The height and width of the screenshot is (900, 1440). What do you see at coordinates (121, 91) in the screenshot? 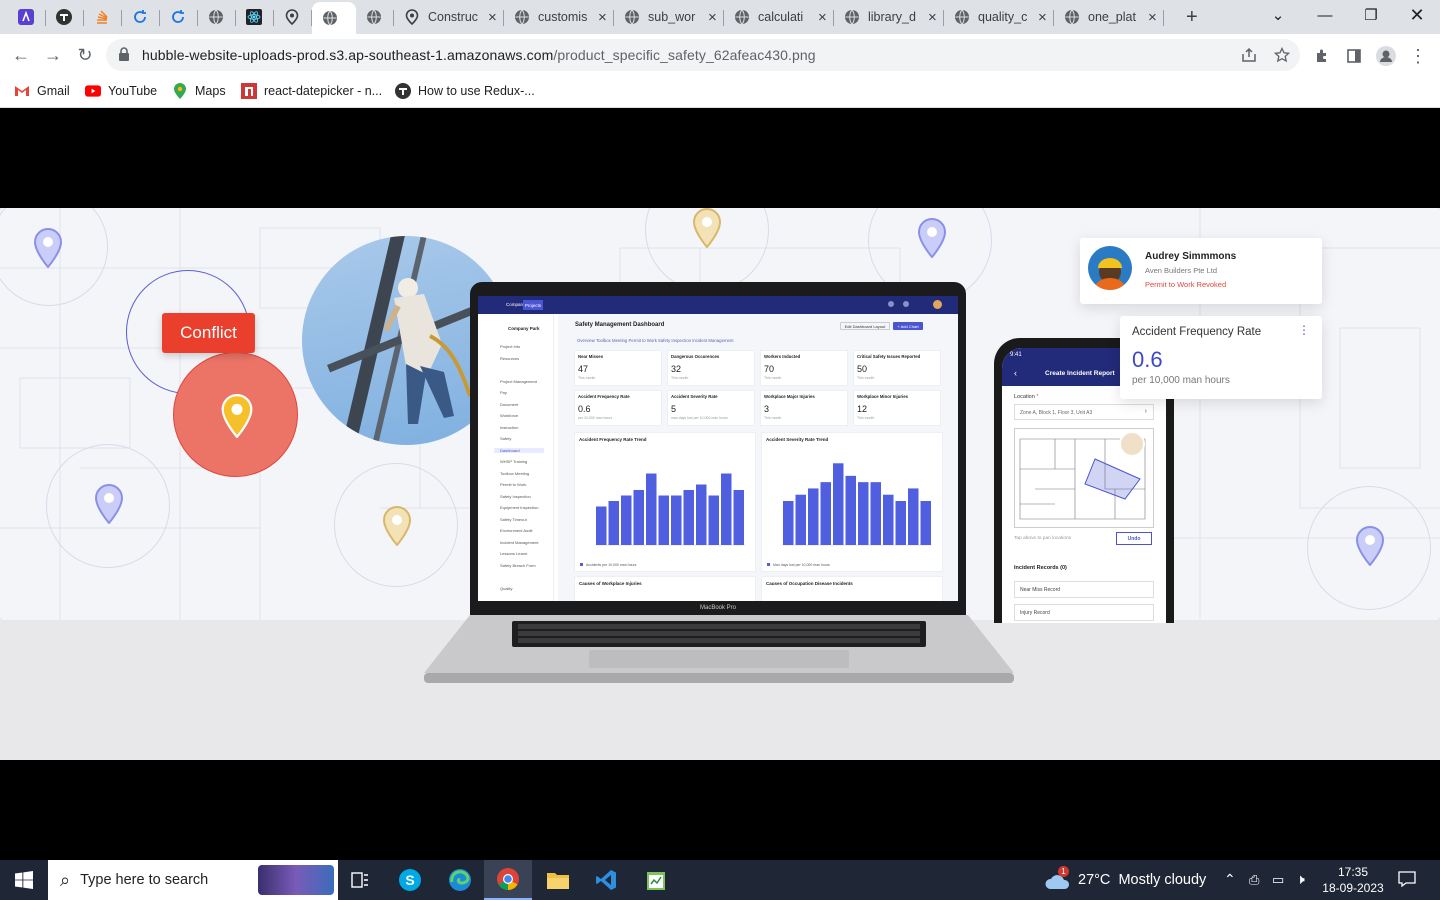
I see `bookmark-youtube: YouTube` at bounding box center [121, 91].